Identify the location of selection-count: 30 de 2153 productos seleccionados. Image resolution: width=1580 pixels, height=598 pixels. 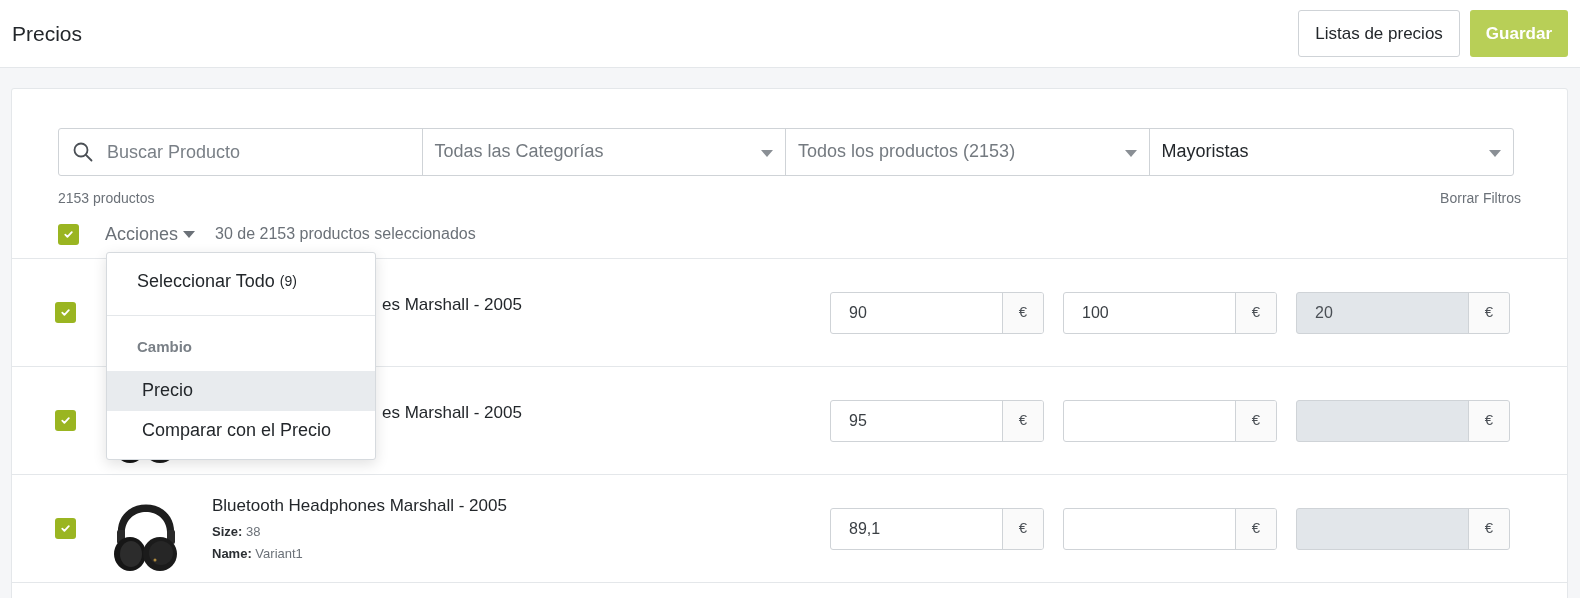
(345, 234).